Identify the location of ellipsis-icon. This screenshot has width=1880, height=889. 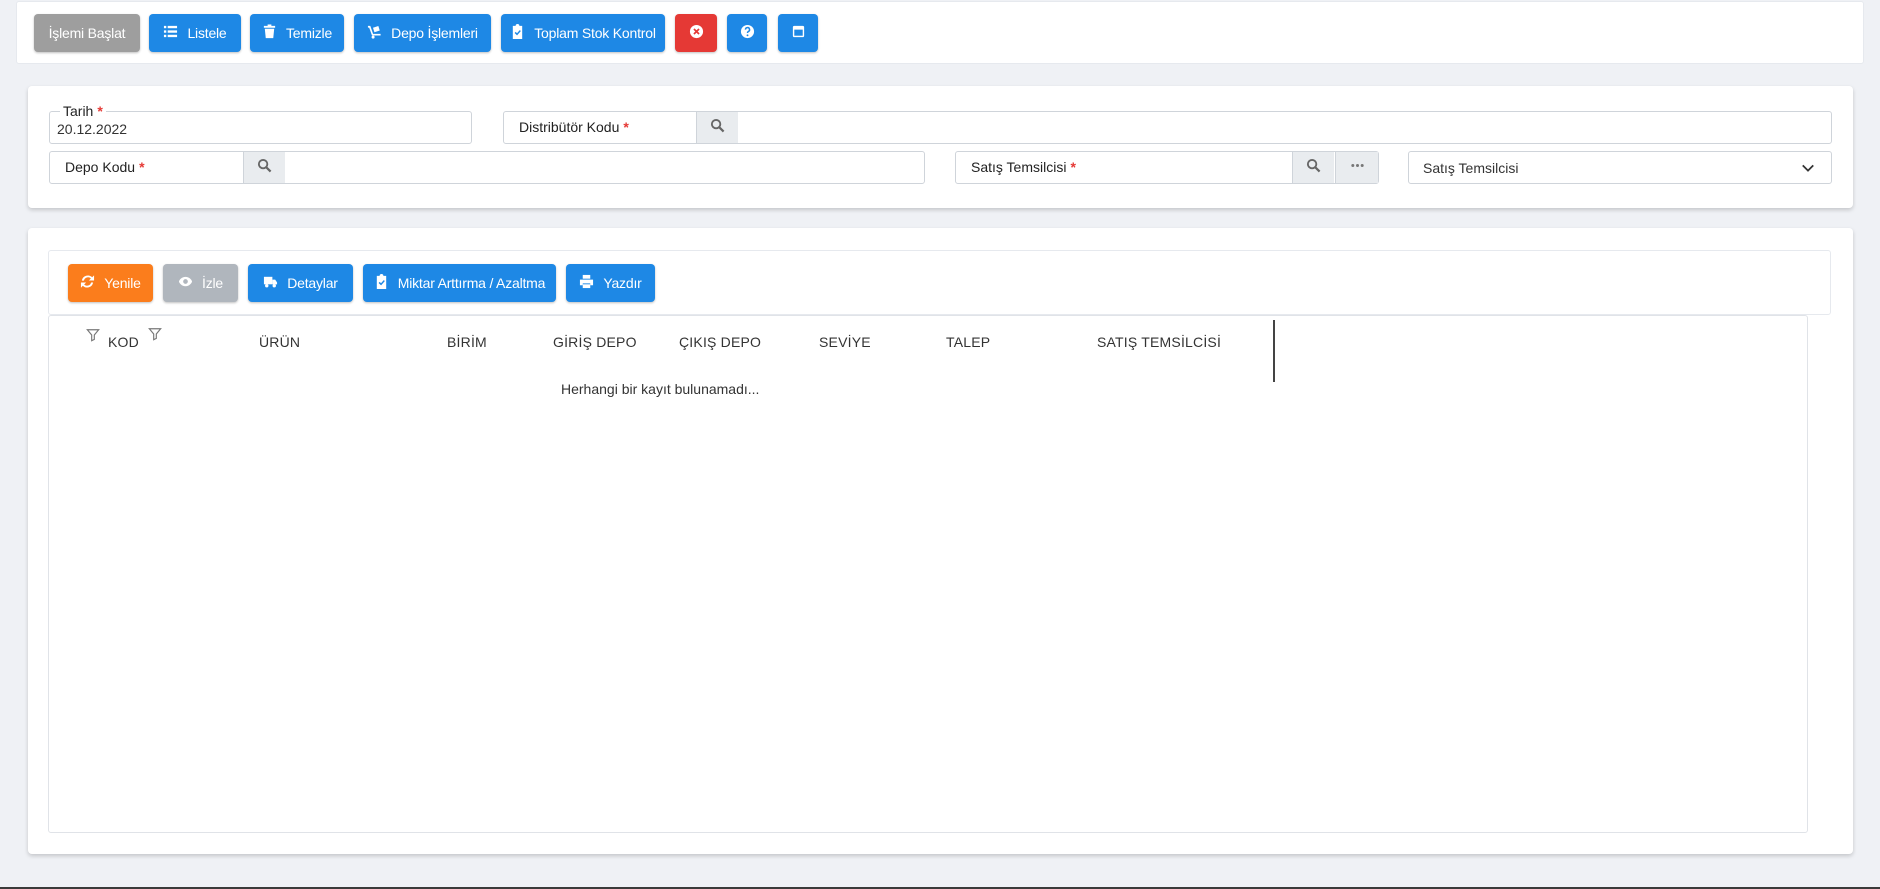
(1357, 168).